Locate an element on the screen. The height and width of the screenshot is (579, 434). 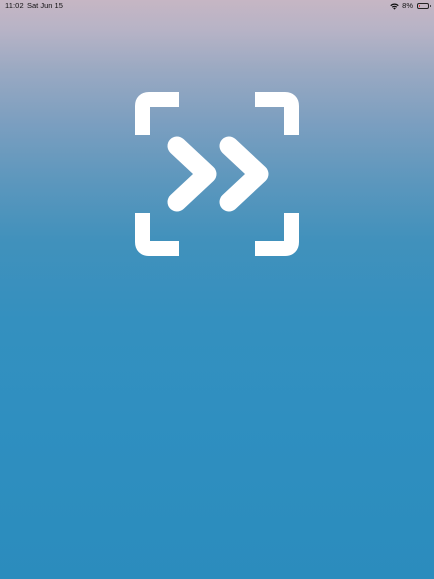
status-time: 11:02 is located at coordinates (14, 5).